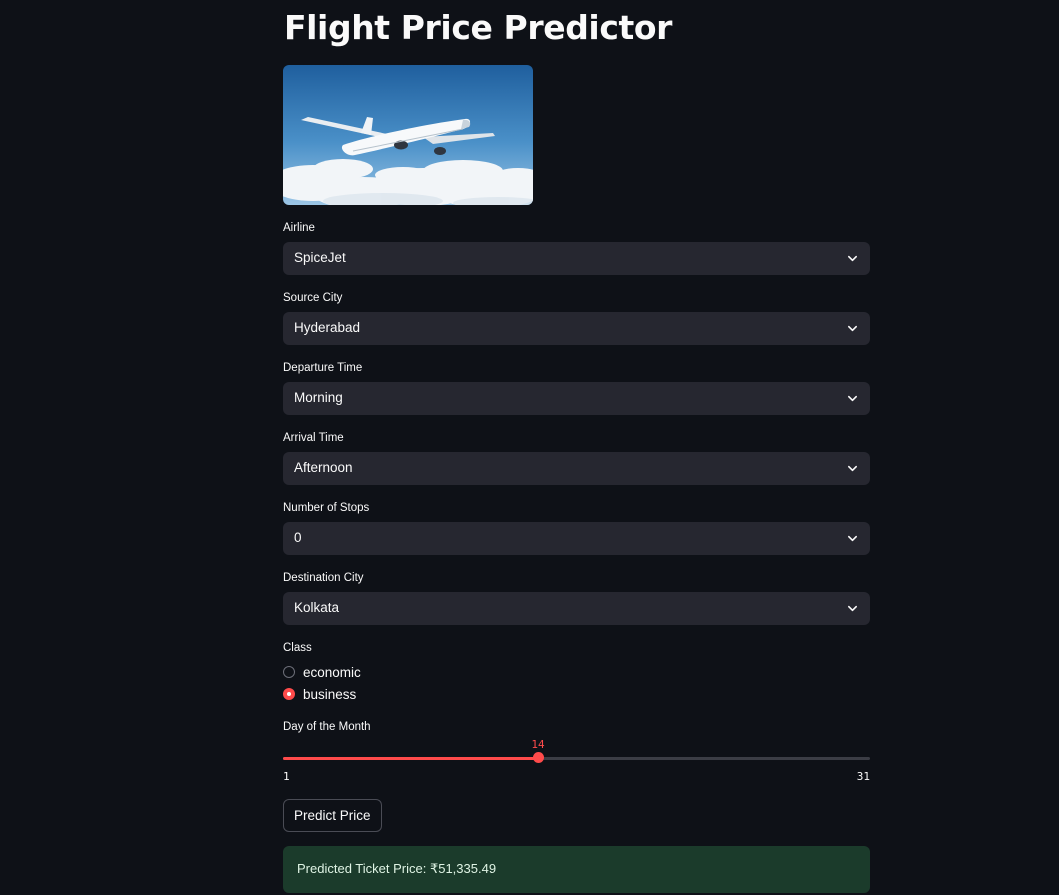  I want to click on airline-select: SpiceJet, so click(576, 258).